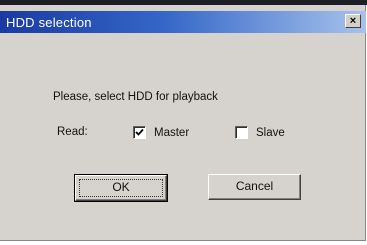 The height and width of the screenshot is (245, 367). Describe the element at coordinates (241, 132) in the screenshot. I see `slave-checkbox` at that location.